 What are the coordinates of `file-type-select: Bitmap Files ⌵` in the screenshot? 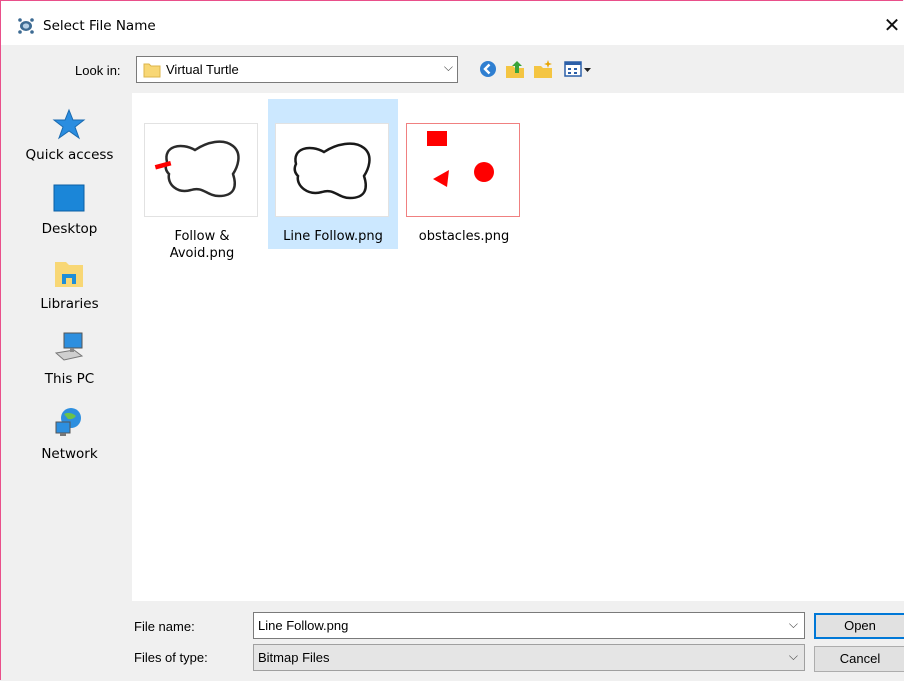 It's located at (529, 657).